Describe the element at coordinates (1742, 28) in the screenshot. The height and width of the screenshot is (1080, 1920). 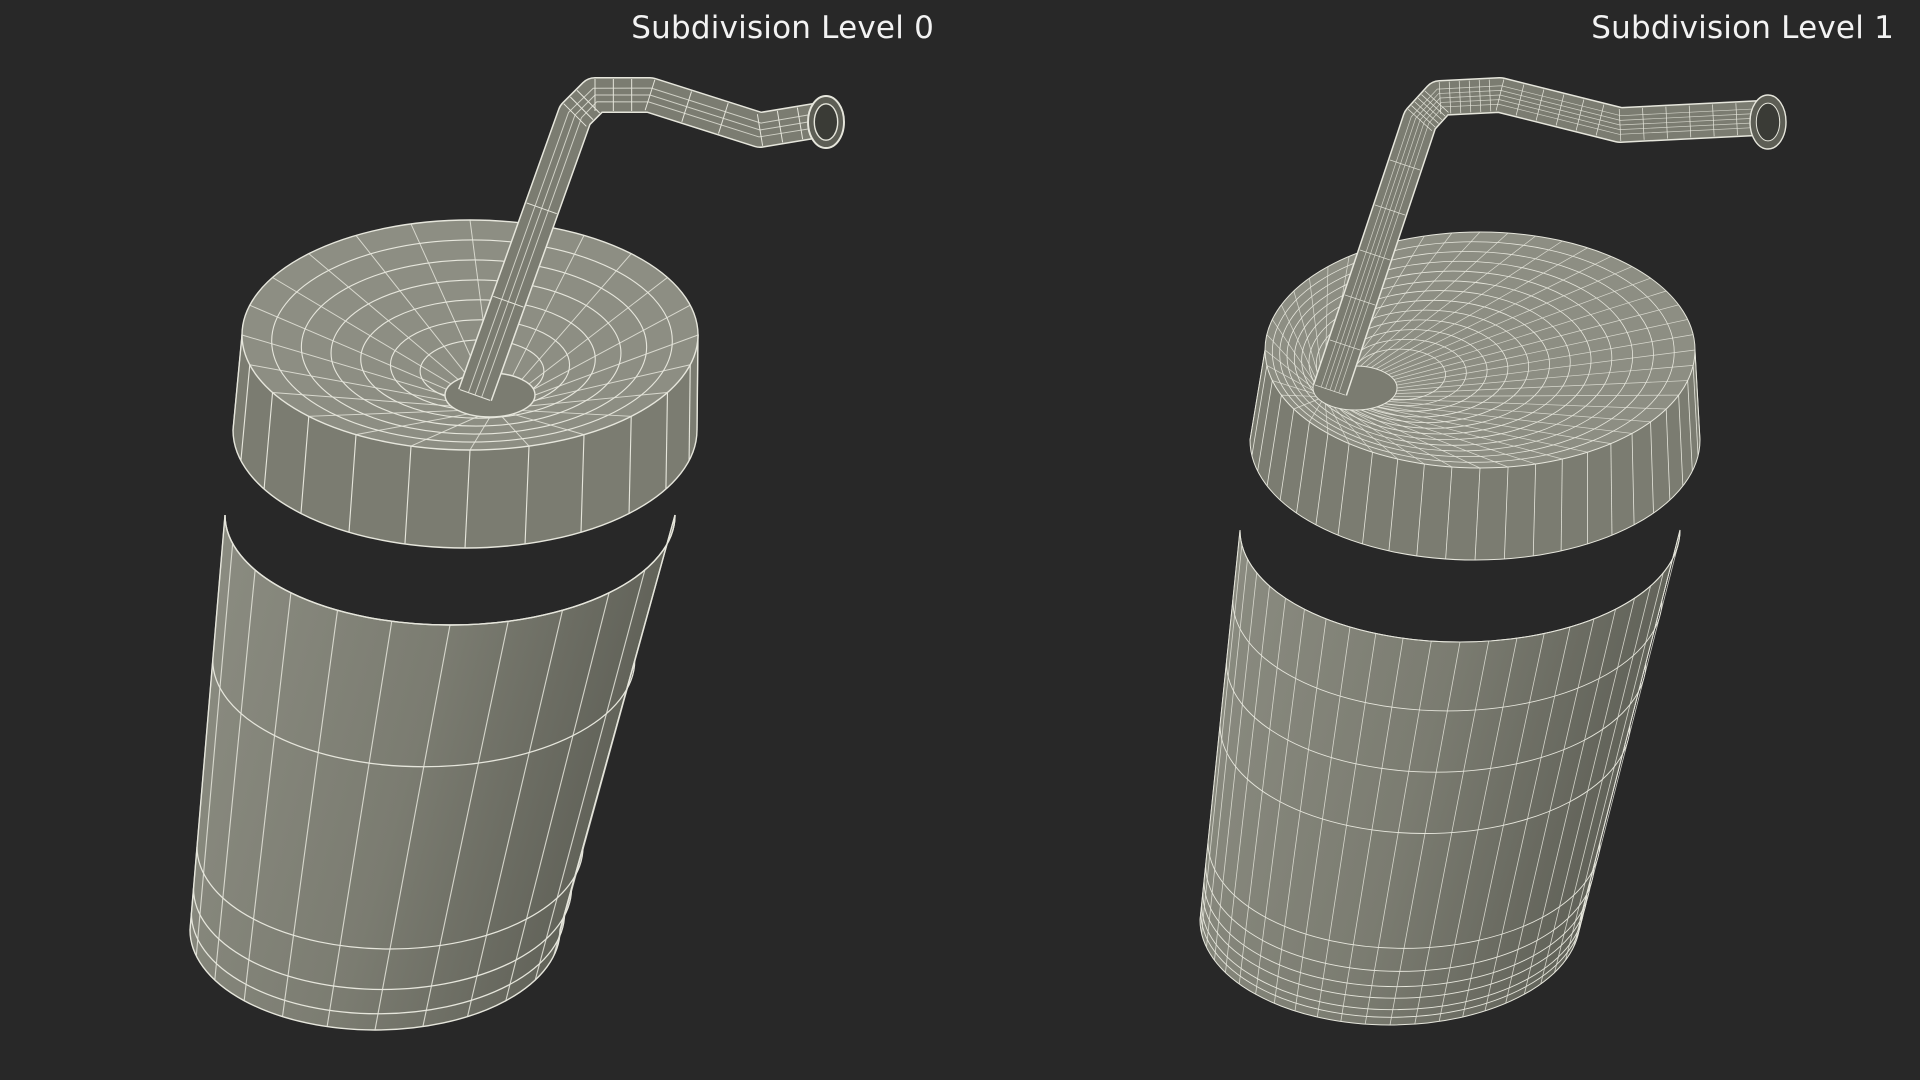
I see `viewport-label: Subdivision Level 1` at that location.